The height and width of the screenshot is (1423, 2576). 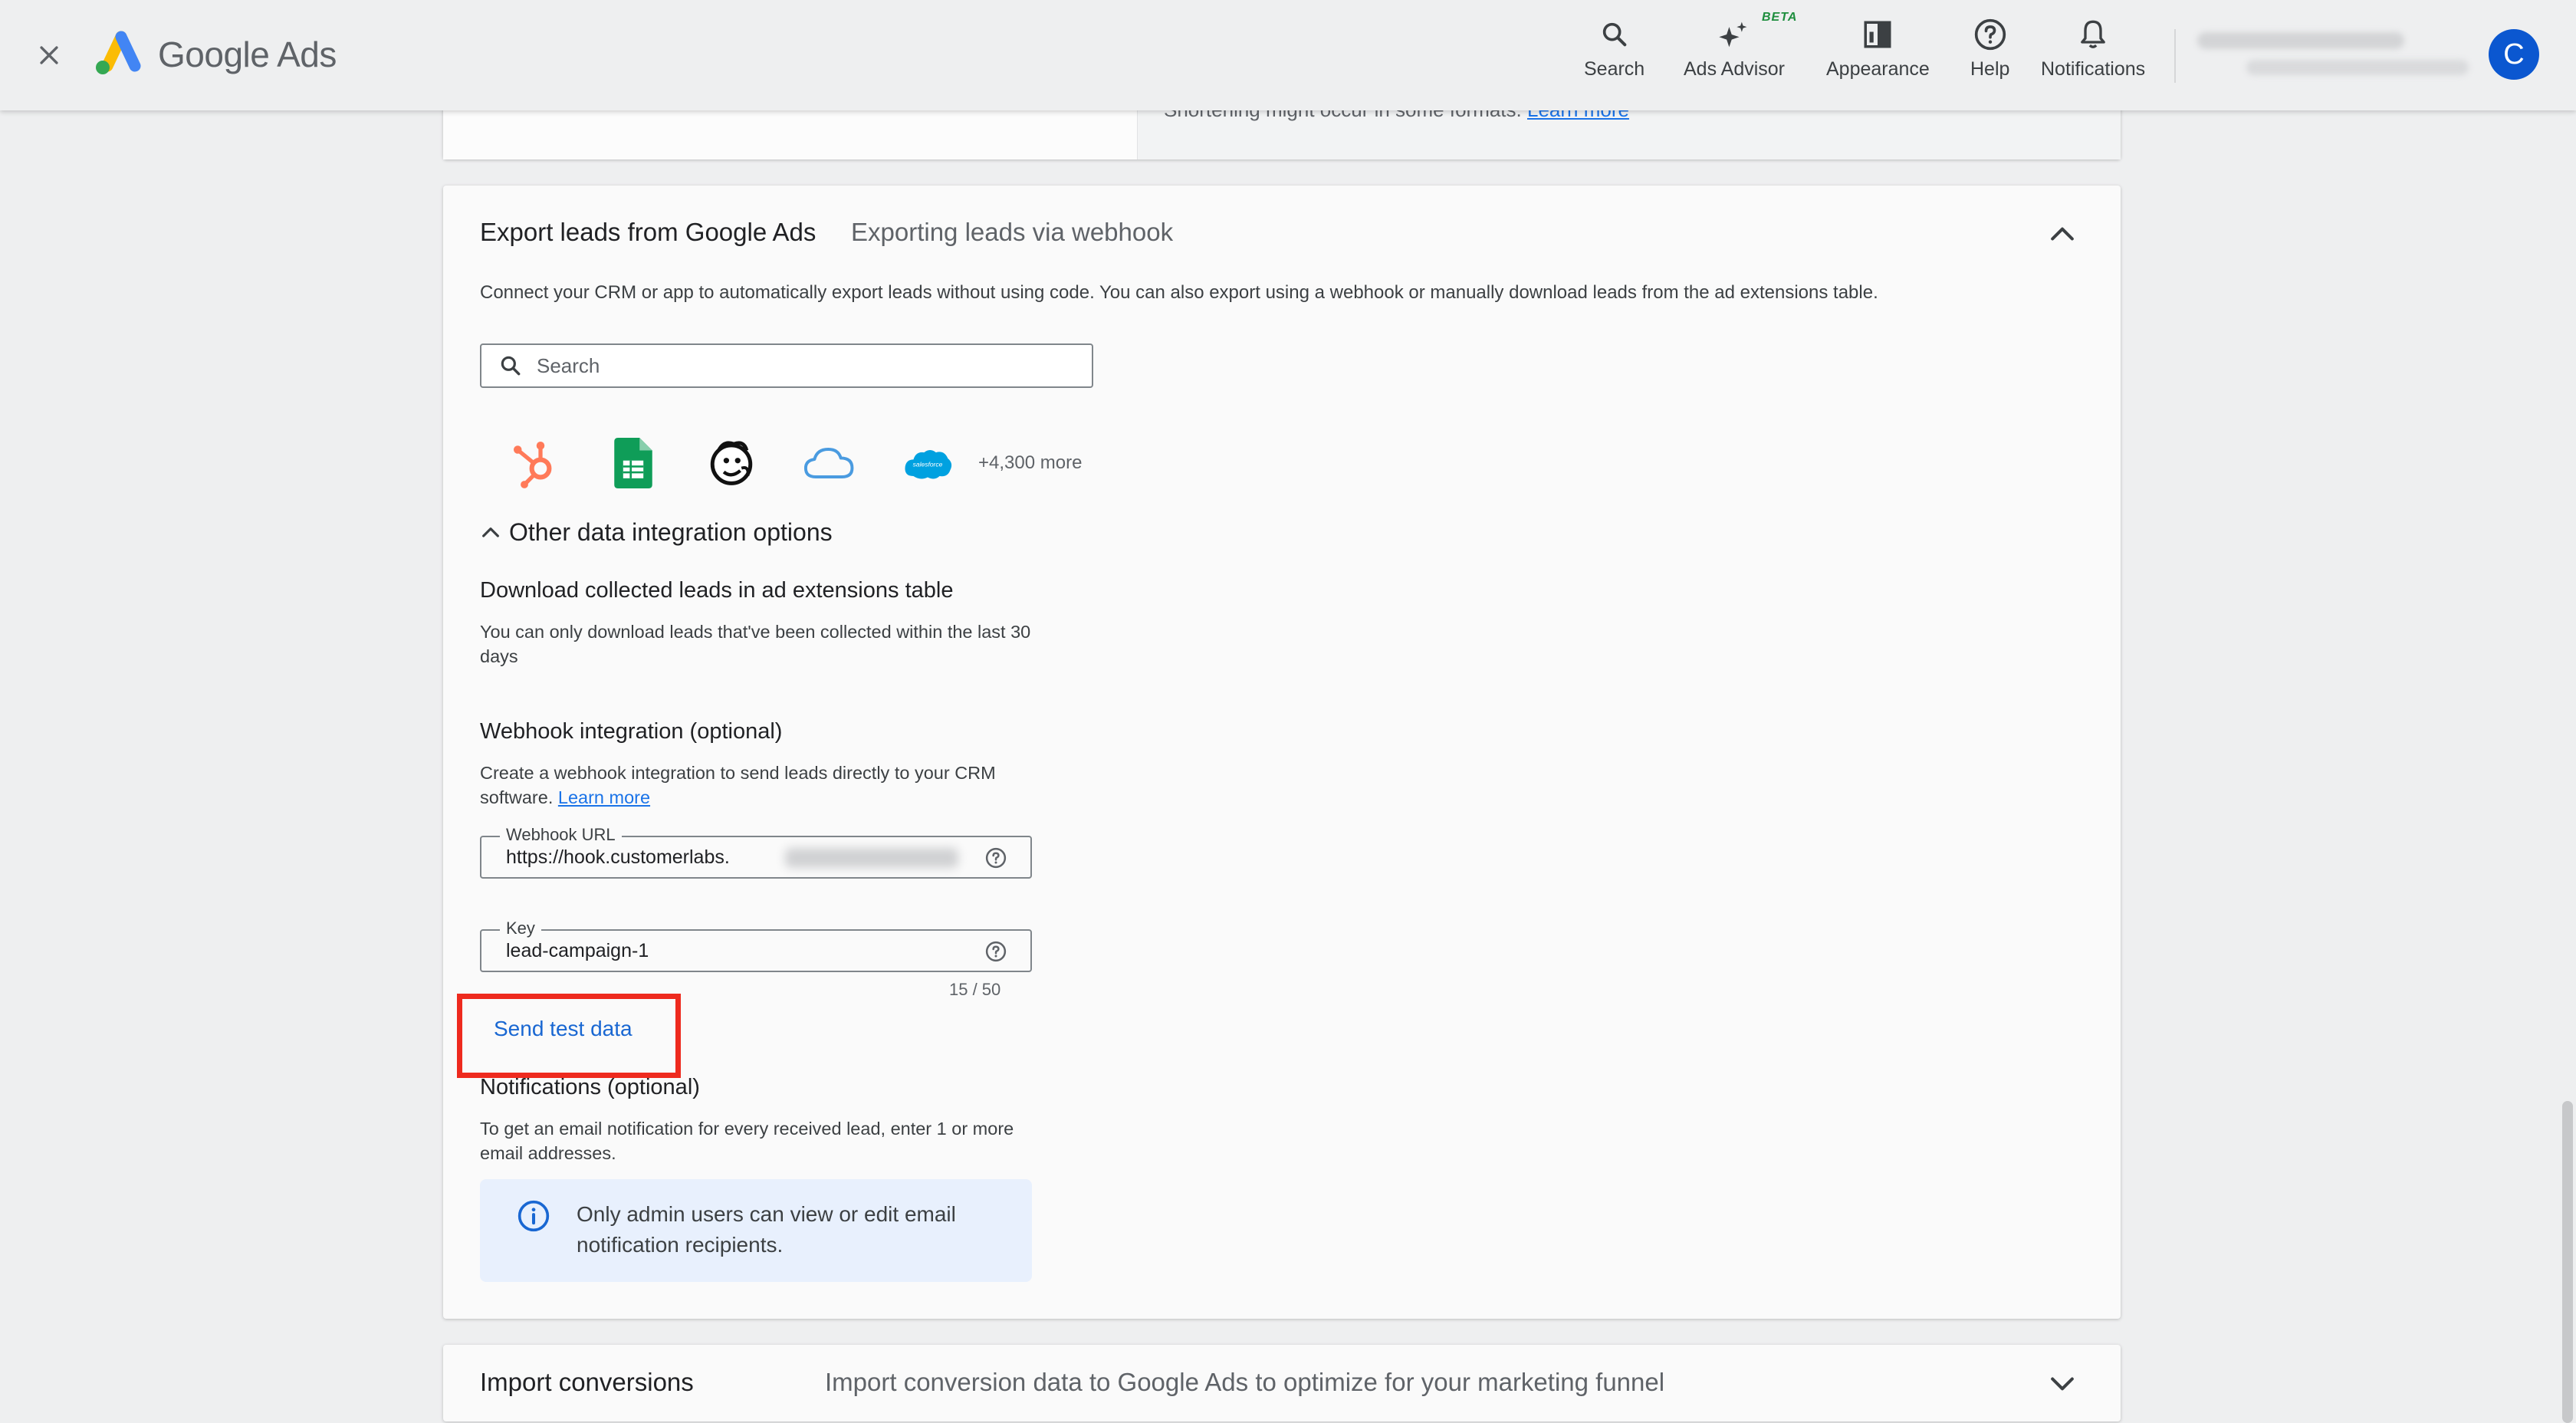 I want to click on header-appearance-label: Appearance, so click(x=1878, y=69).